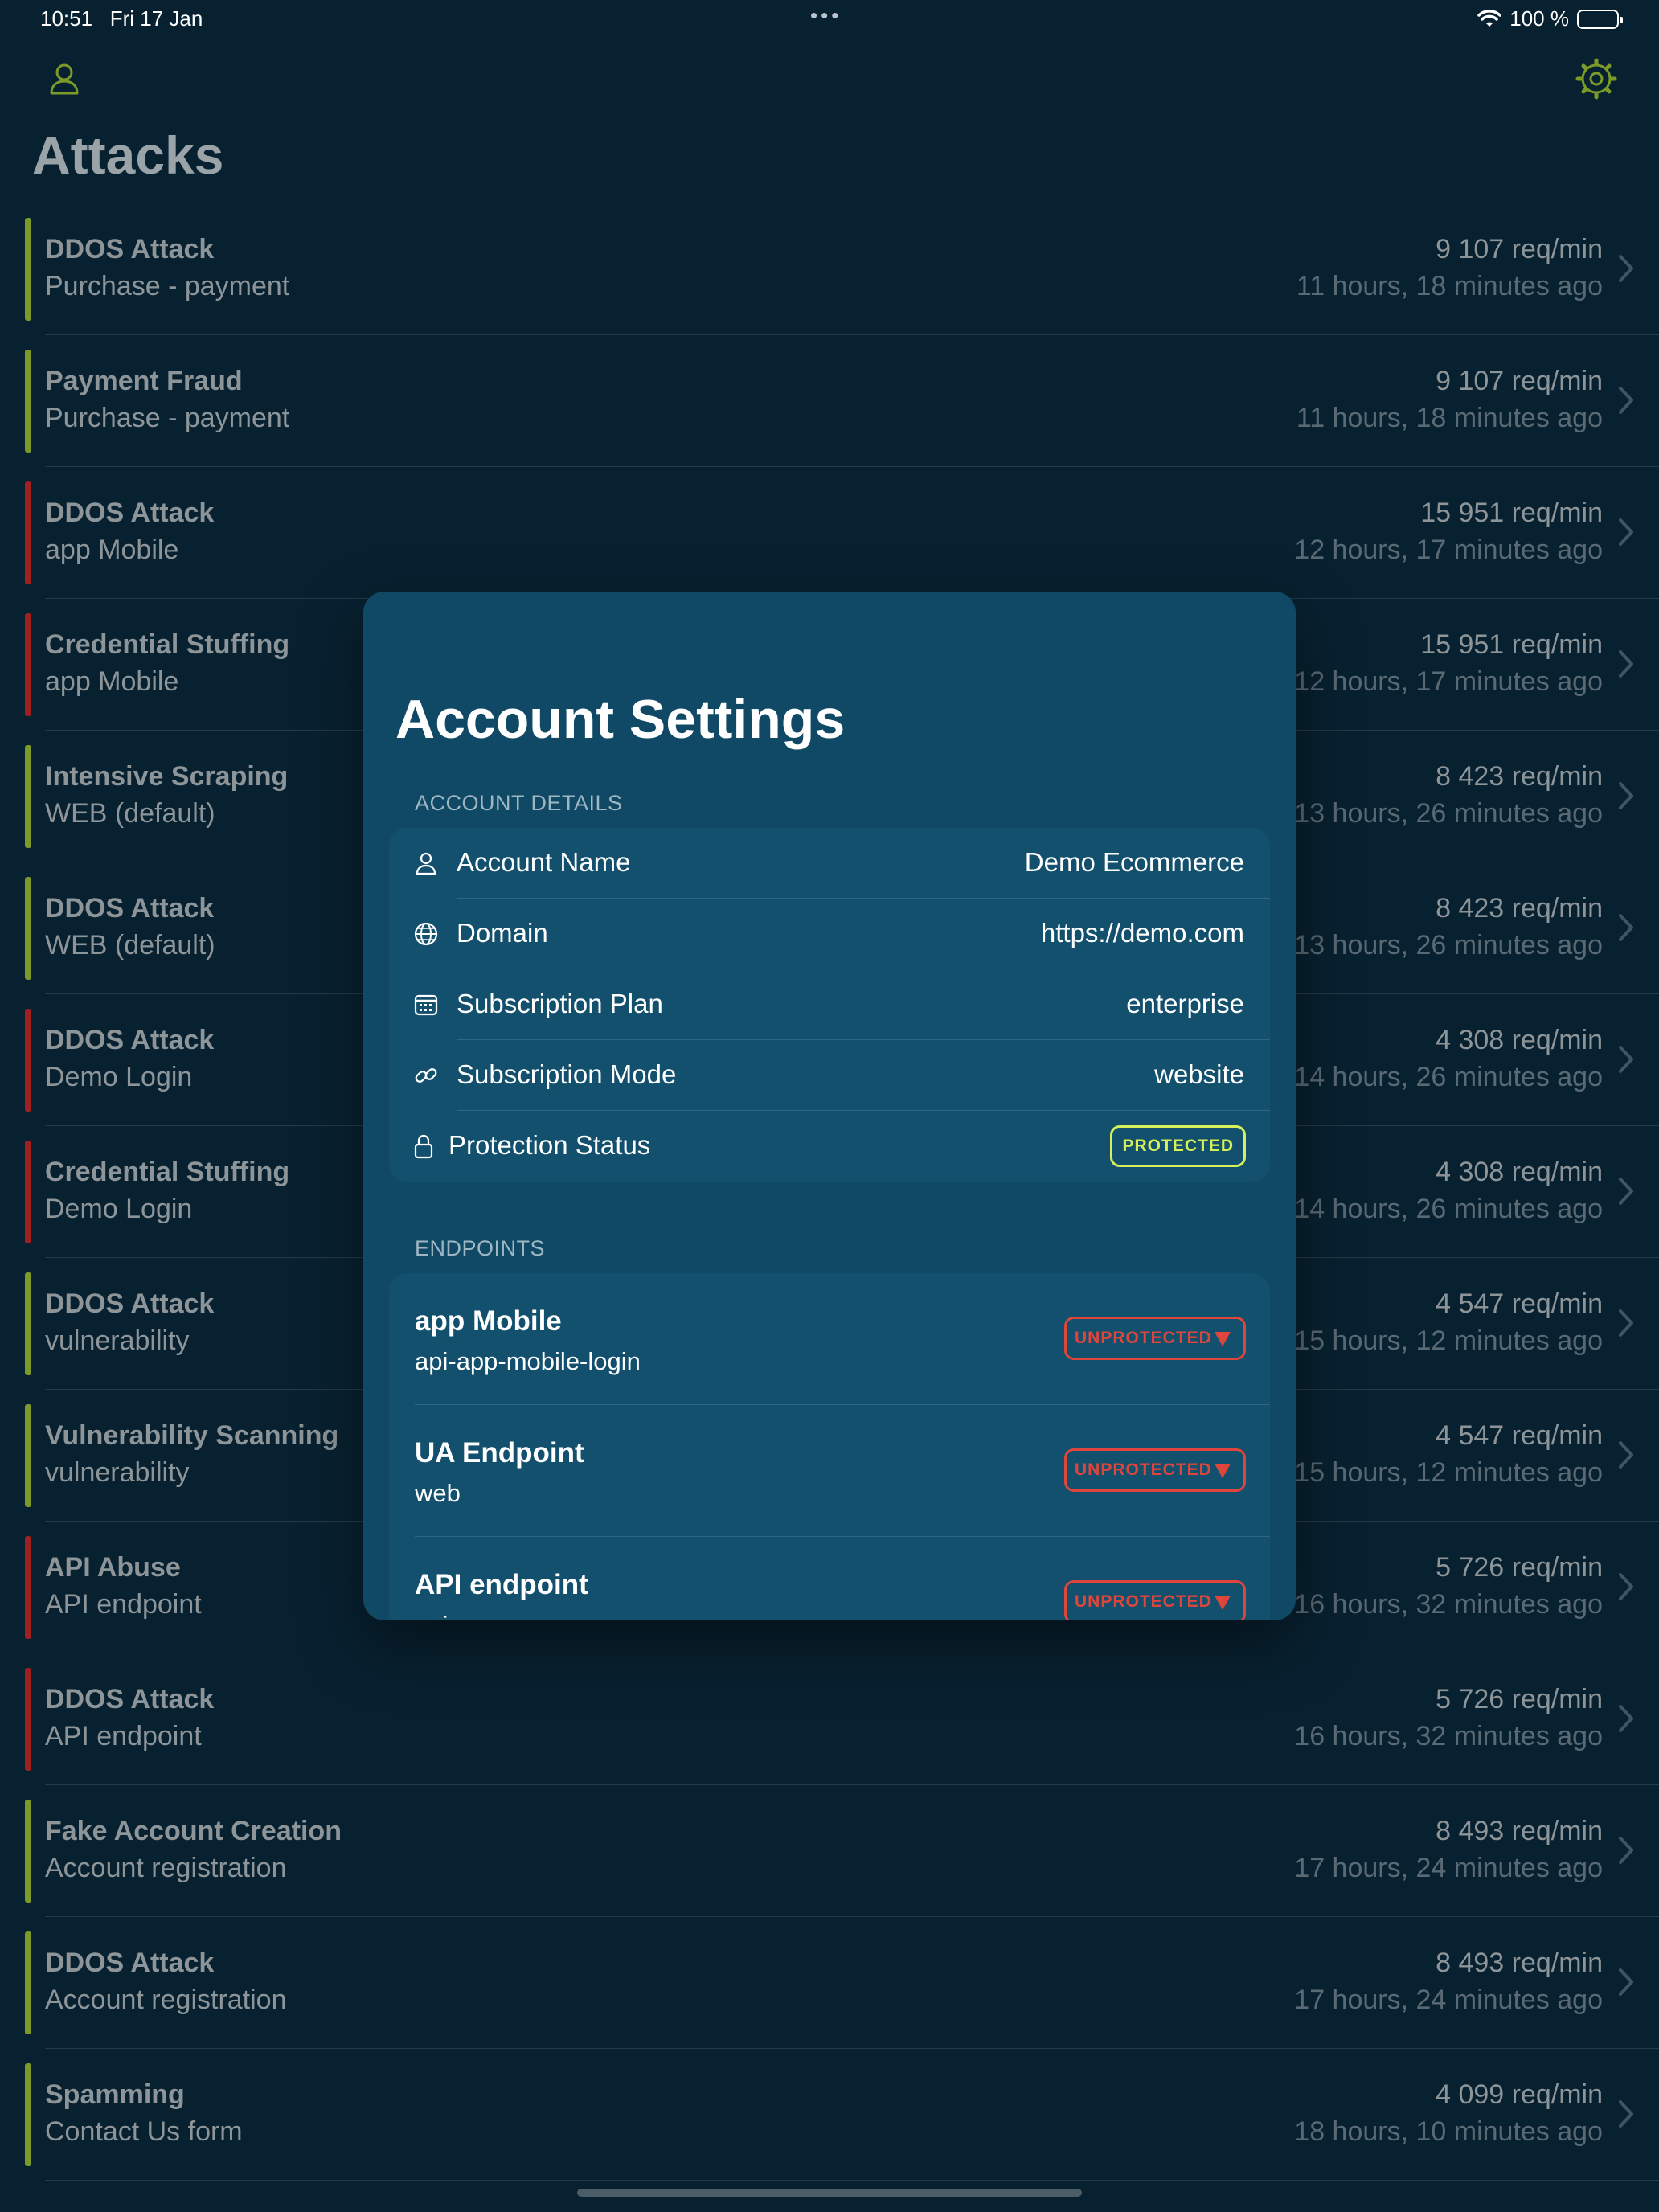 The image size is (1659, 2212). What do you see at coordinates (829, 1075) in the screenshot?
I see `detail-row-subscription-mode: Subscription Mode website` at bounding box center [829, 1075].